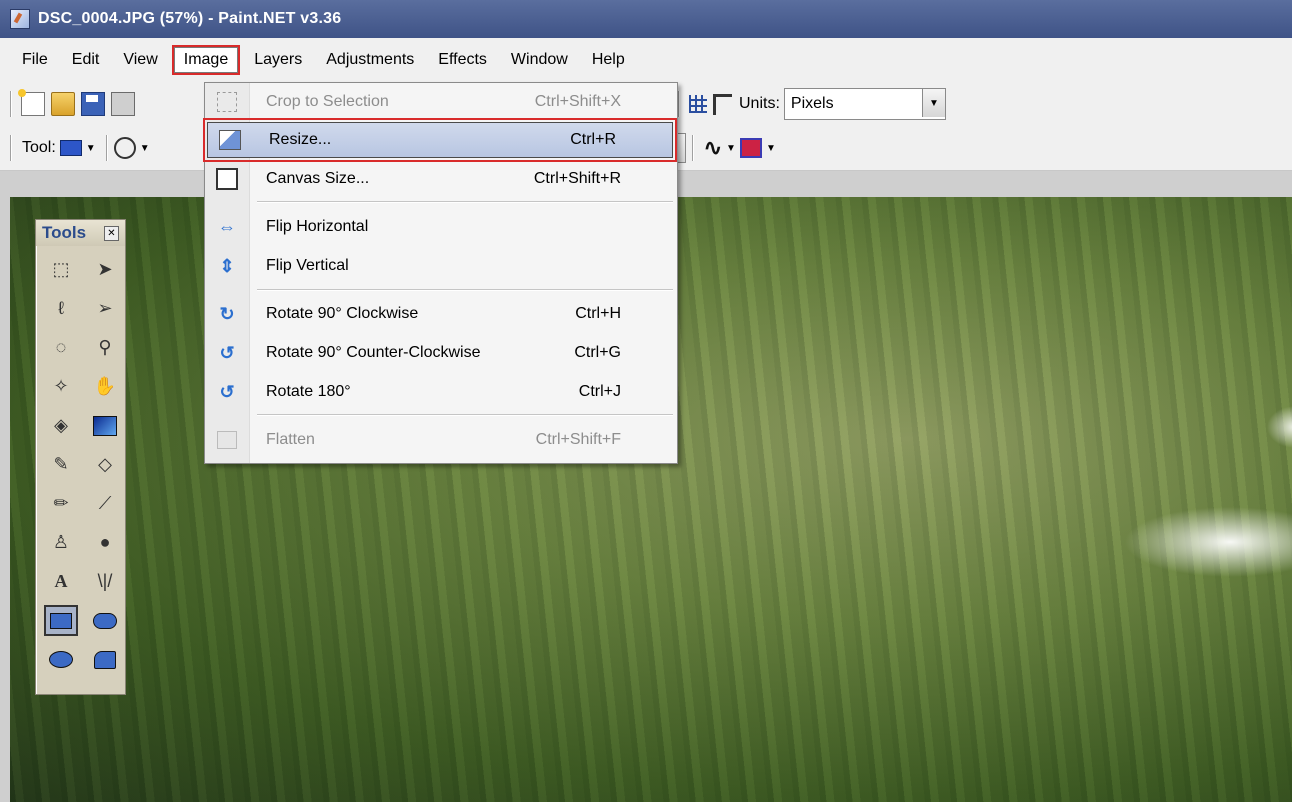  I want to click on menu-item-label: Rotate 90° Counter-Clockwise, so click(373, 352).